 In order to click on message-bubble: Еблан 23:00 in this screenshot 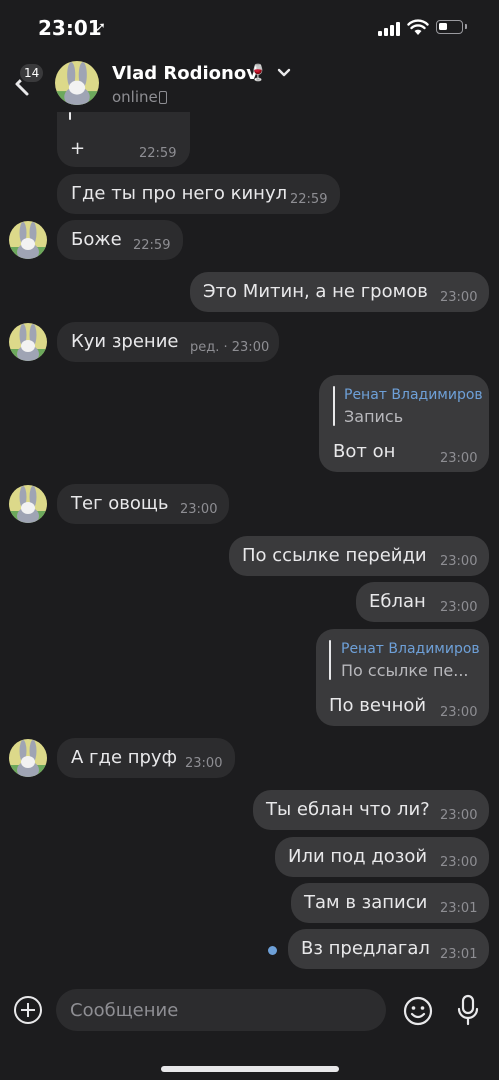, I will do `click(422, 602)`.